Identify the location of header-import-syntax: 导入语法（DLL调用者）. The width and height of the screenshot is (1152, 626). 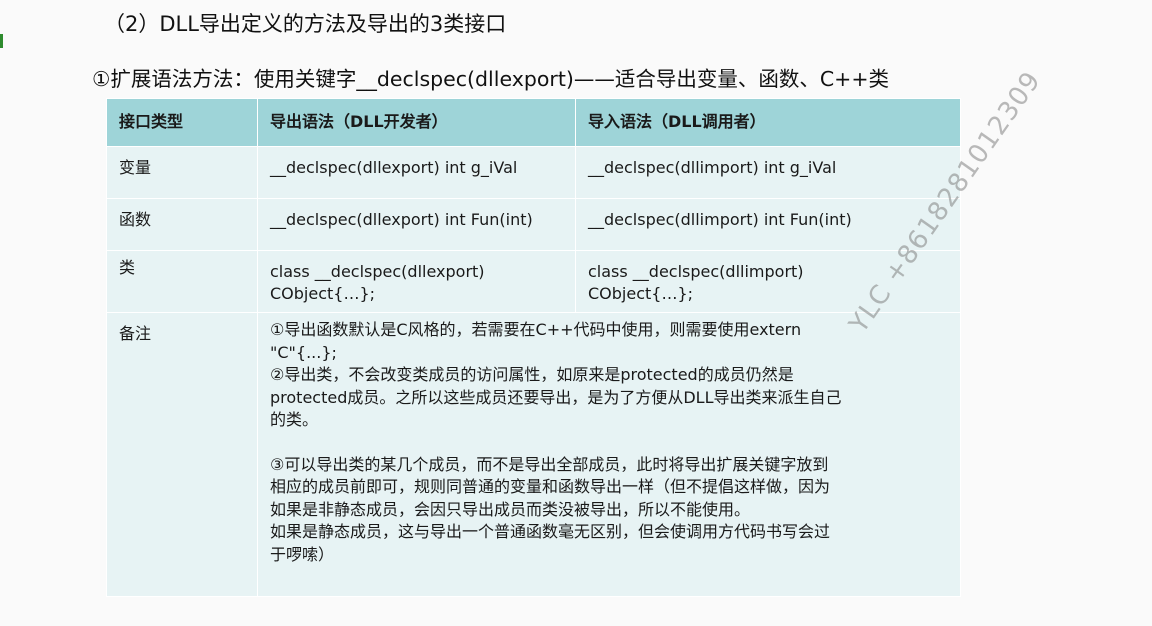
(768, 122).